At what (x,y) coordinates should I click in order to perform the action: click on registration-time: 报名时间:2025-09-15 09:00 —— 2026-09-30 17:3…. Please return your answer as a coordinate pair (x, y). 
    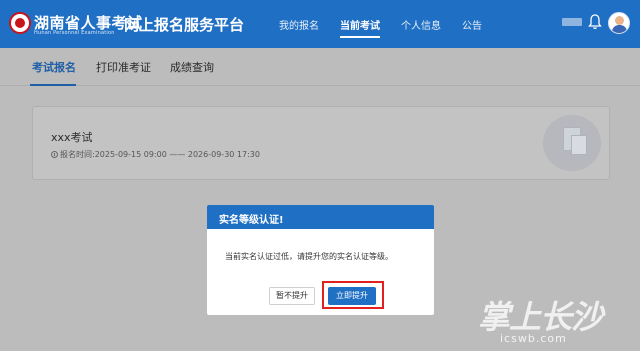
    Looking at the image, I should click on (155, 154).